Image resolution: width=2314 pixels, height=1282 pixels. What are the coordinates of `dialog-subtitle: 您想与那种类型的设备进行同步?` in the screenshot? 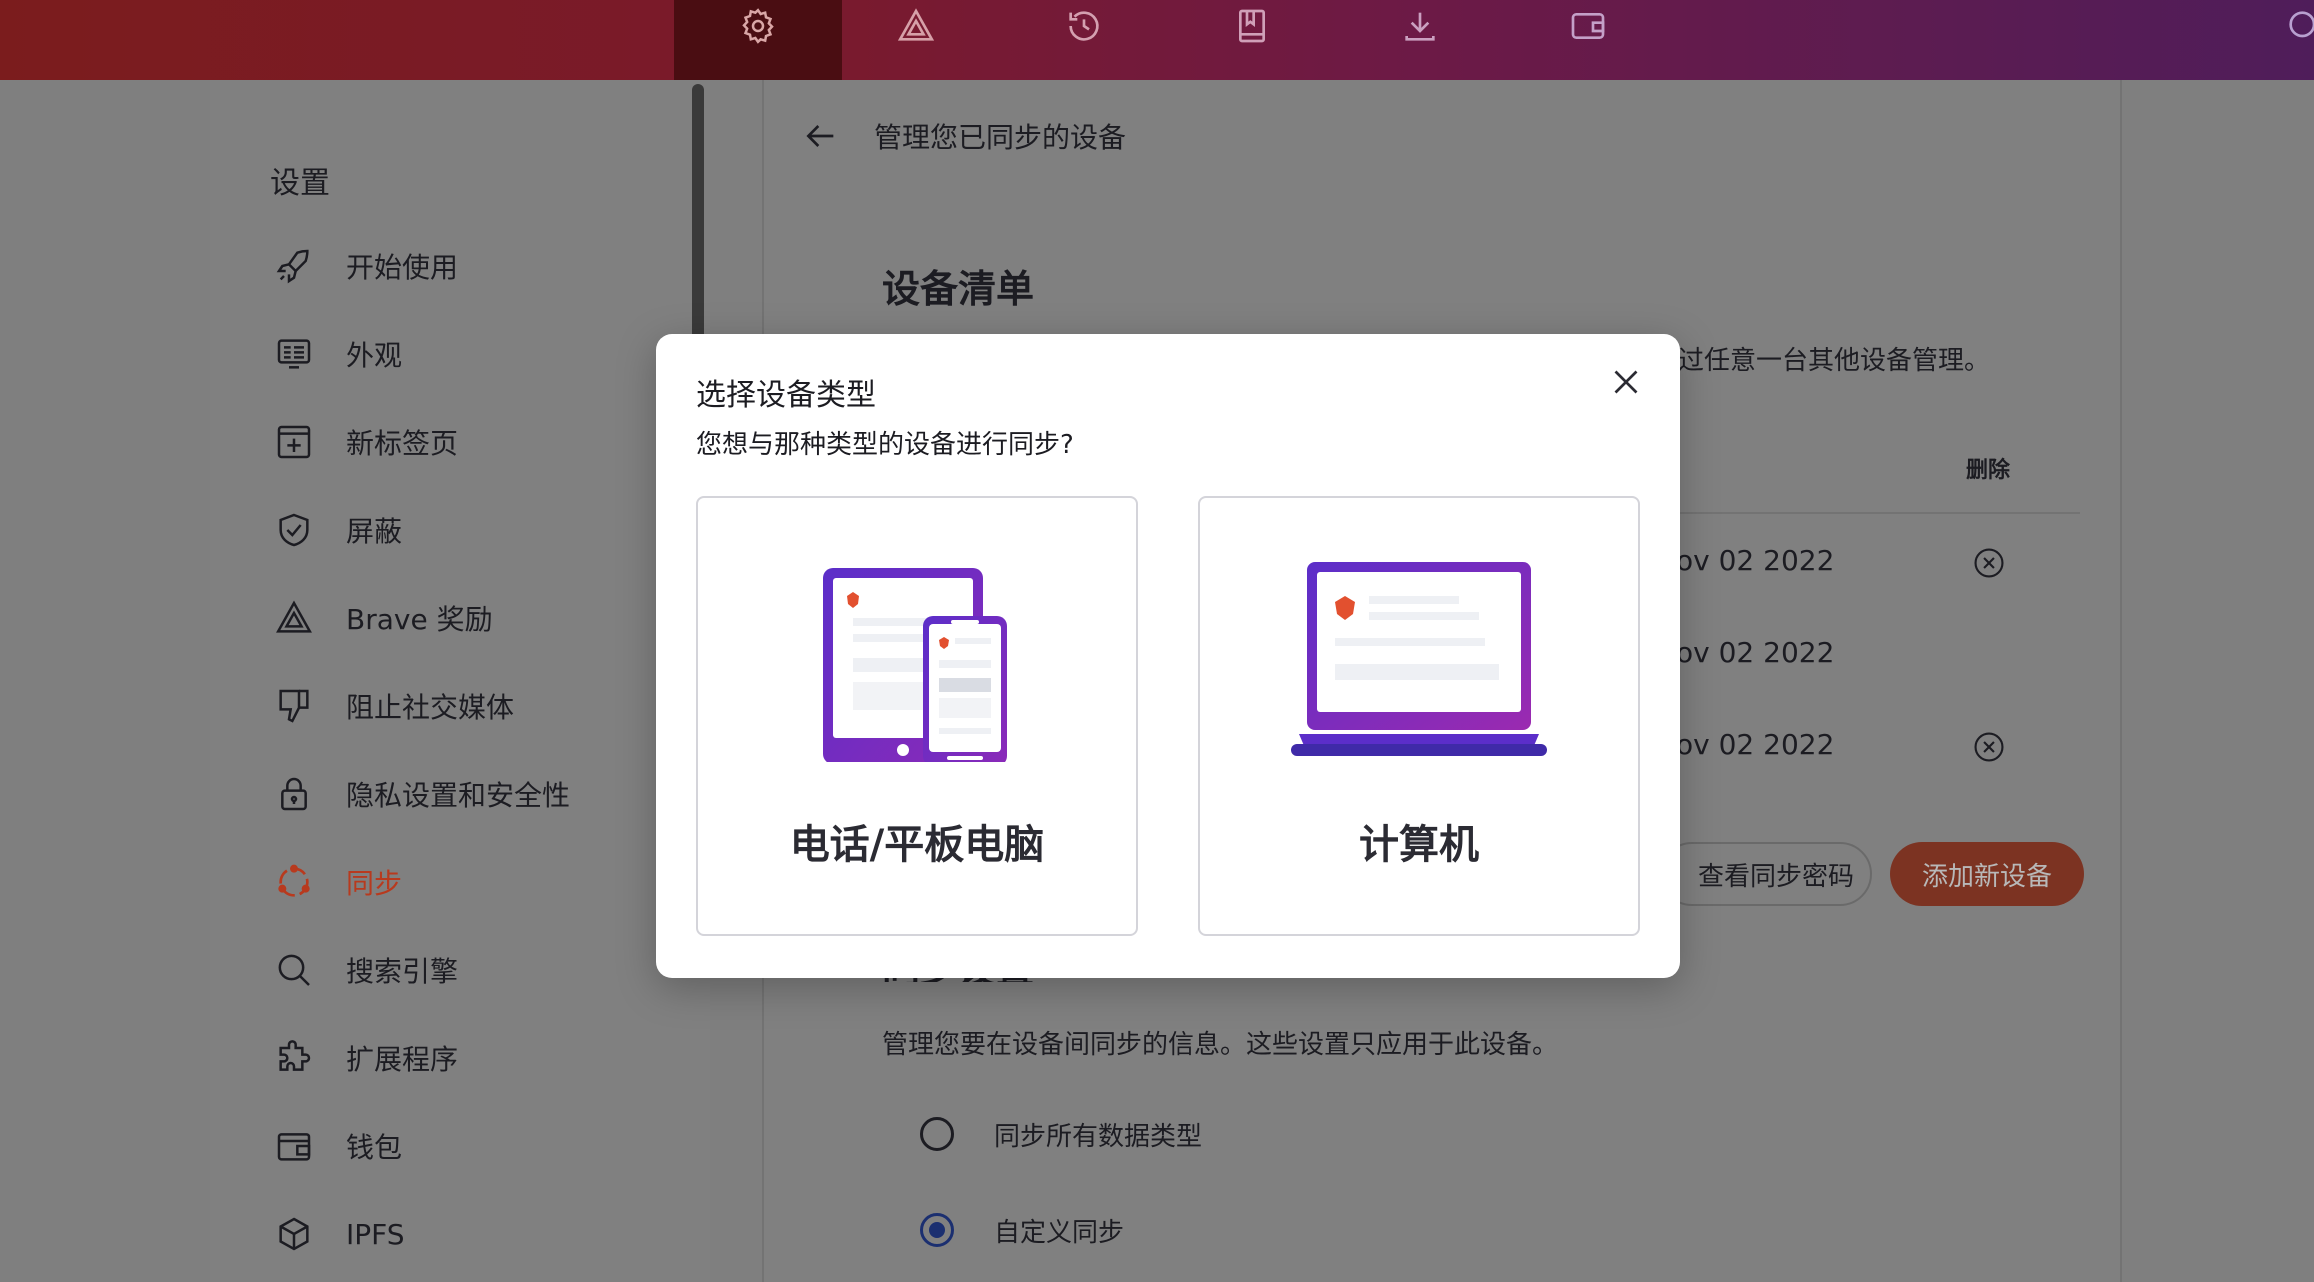 It's located at (885, 445).